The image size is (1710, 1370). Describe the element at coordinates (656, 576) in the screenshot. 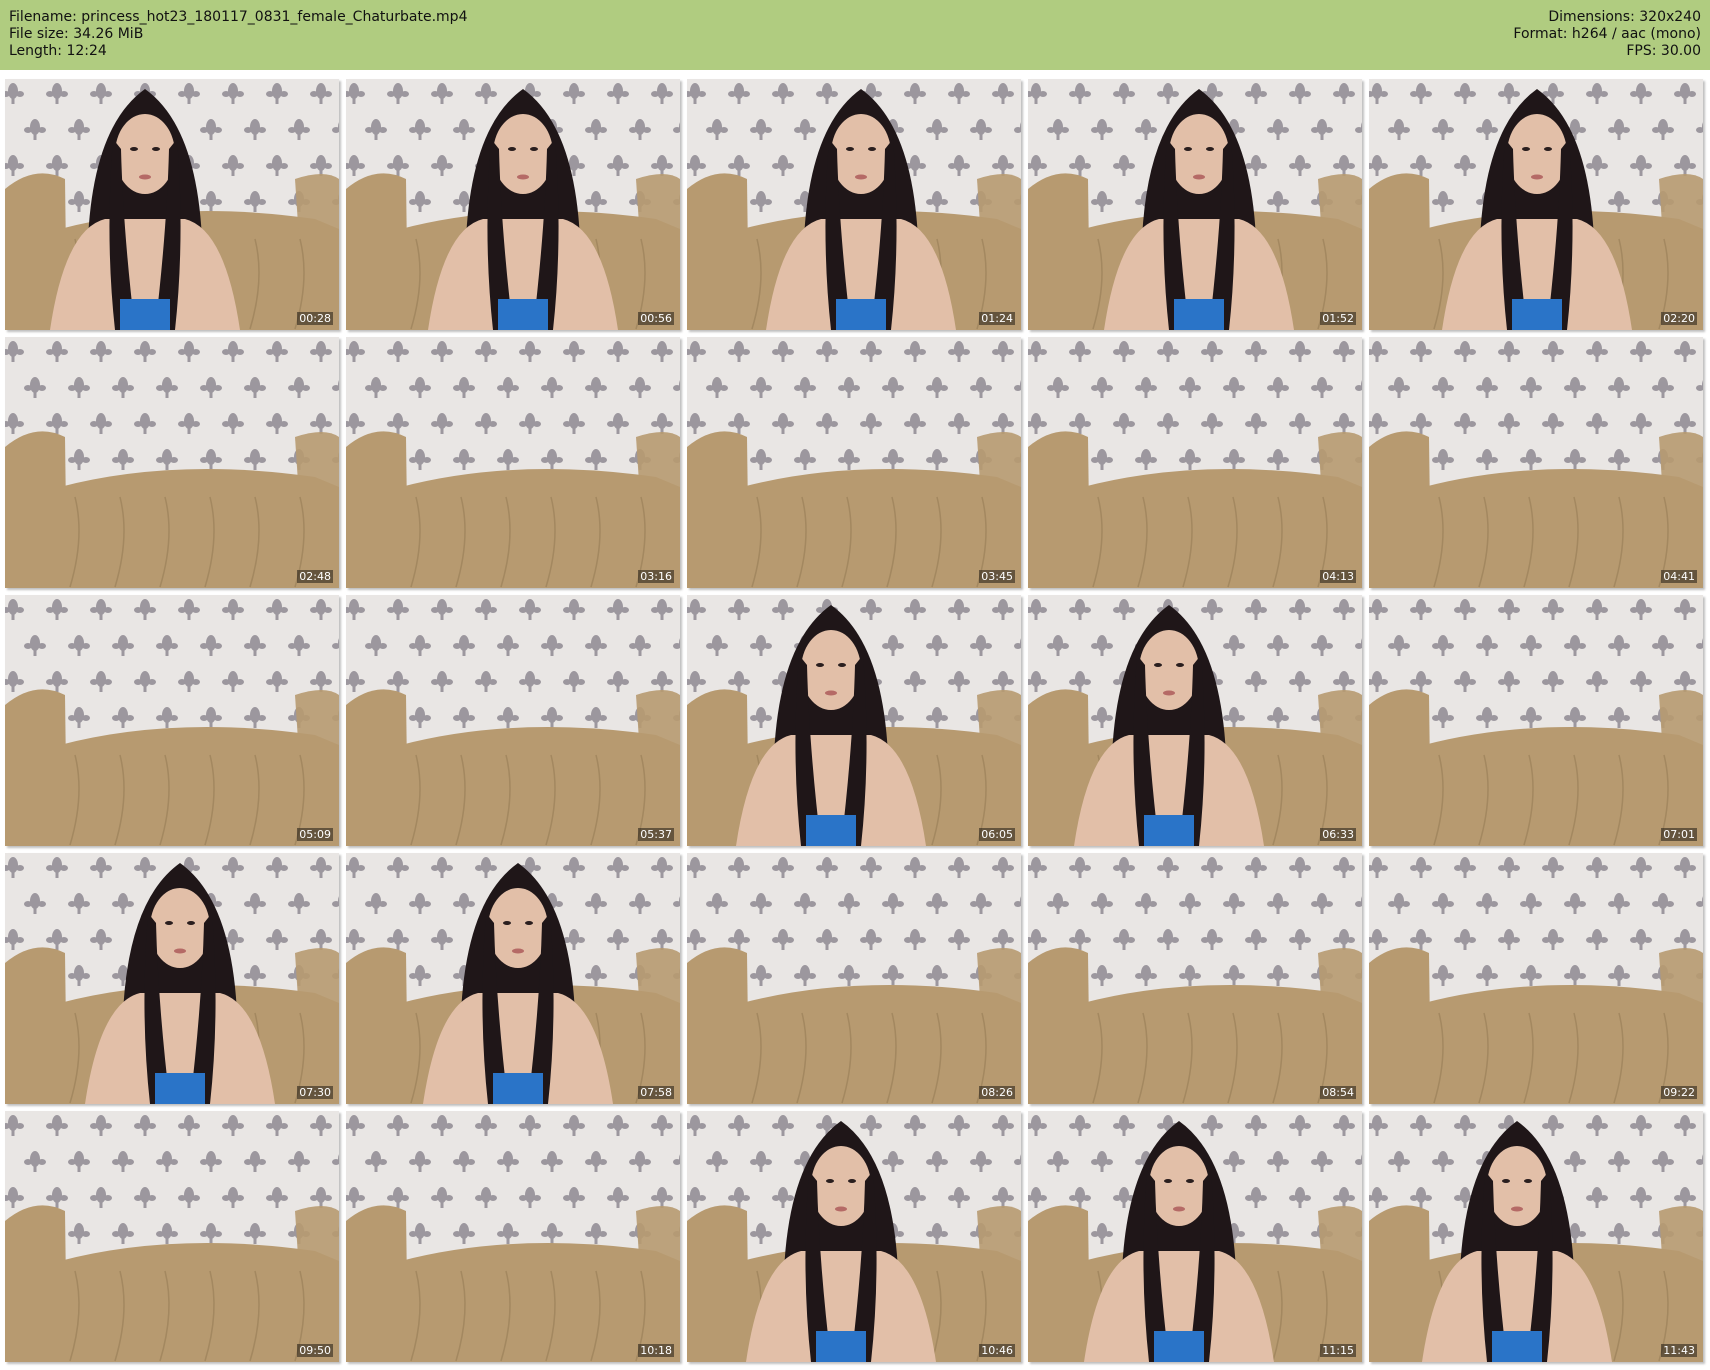

I see `timestamp-label: 03:16` at that location.